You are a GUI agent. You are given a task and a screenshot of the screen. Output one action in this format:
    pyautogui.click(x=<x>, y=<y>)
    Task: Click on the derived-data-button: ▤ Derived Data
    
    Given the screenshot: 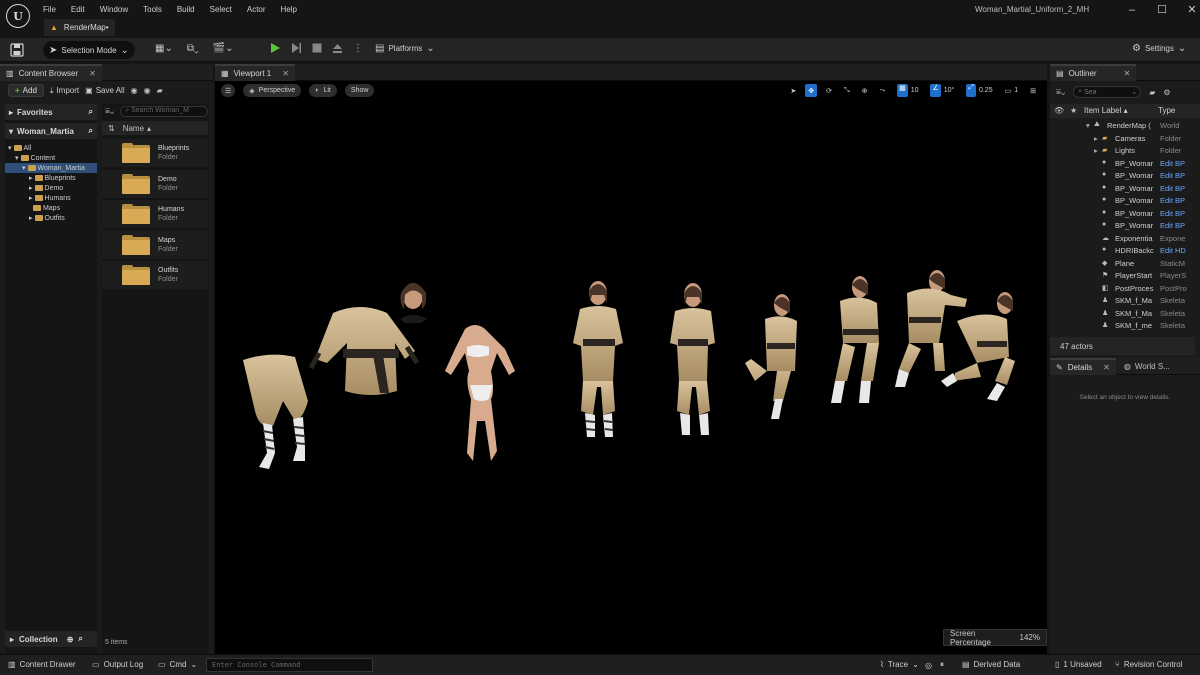 What is the action you would take?
    pyautogui.click(x=991, y=664)
    